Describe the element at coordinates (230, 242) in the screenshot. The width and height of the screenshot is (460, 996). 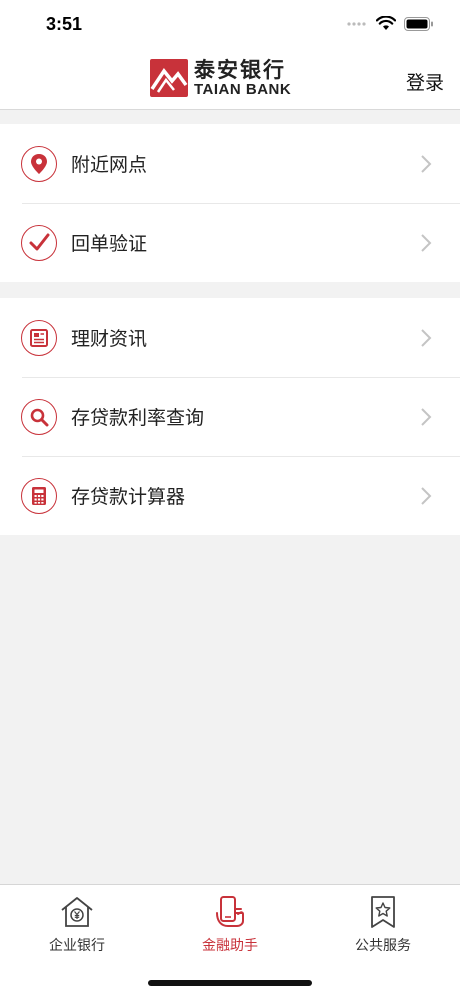
I see `menu-item-receipt-verification: 回单验证` at that location.